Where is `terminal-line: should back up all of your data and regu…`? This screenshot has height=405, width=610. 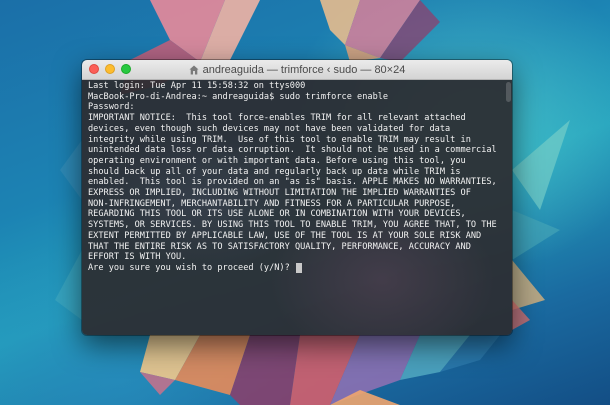 terminal-line: should back up all of your data and regu… is located at coordinates (274, 171).